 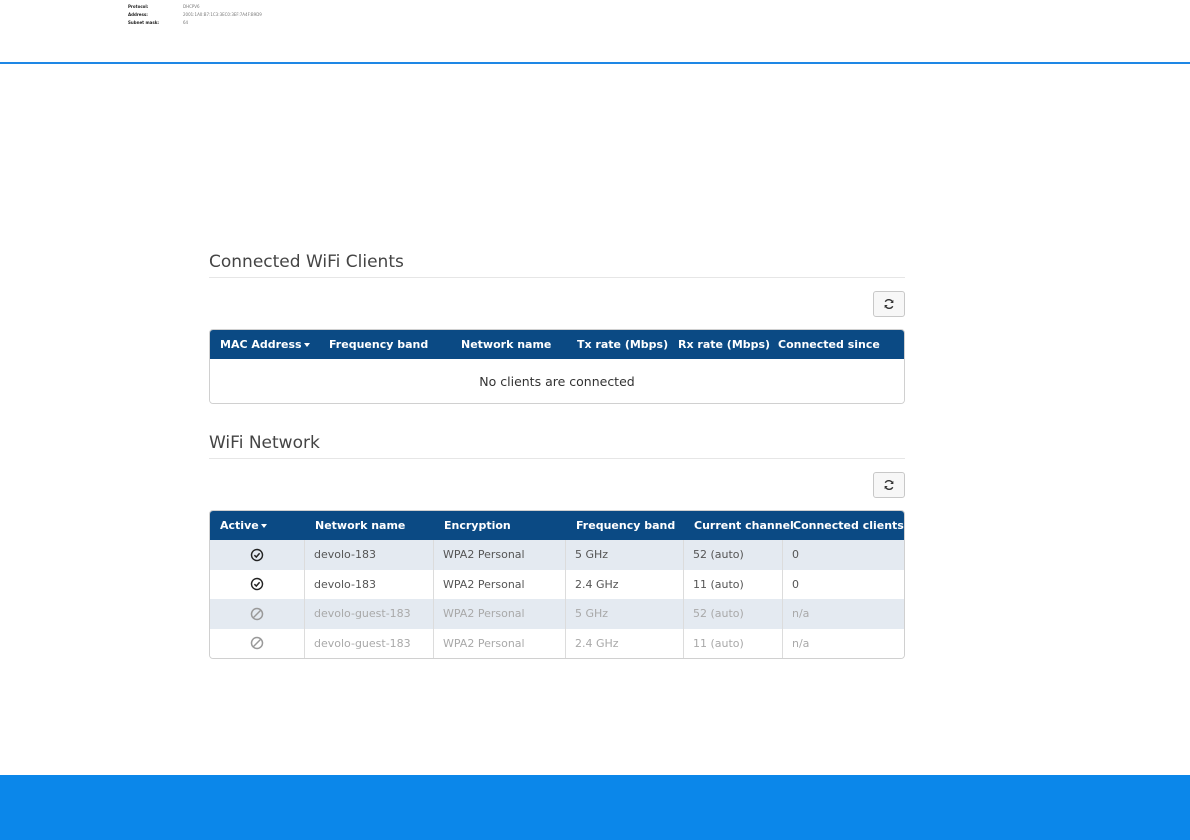 I want to click on column-header-rx-rate: Rx rate (Mbps), so click(x=719, y=344).